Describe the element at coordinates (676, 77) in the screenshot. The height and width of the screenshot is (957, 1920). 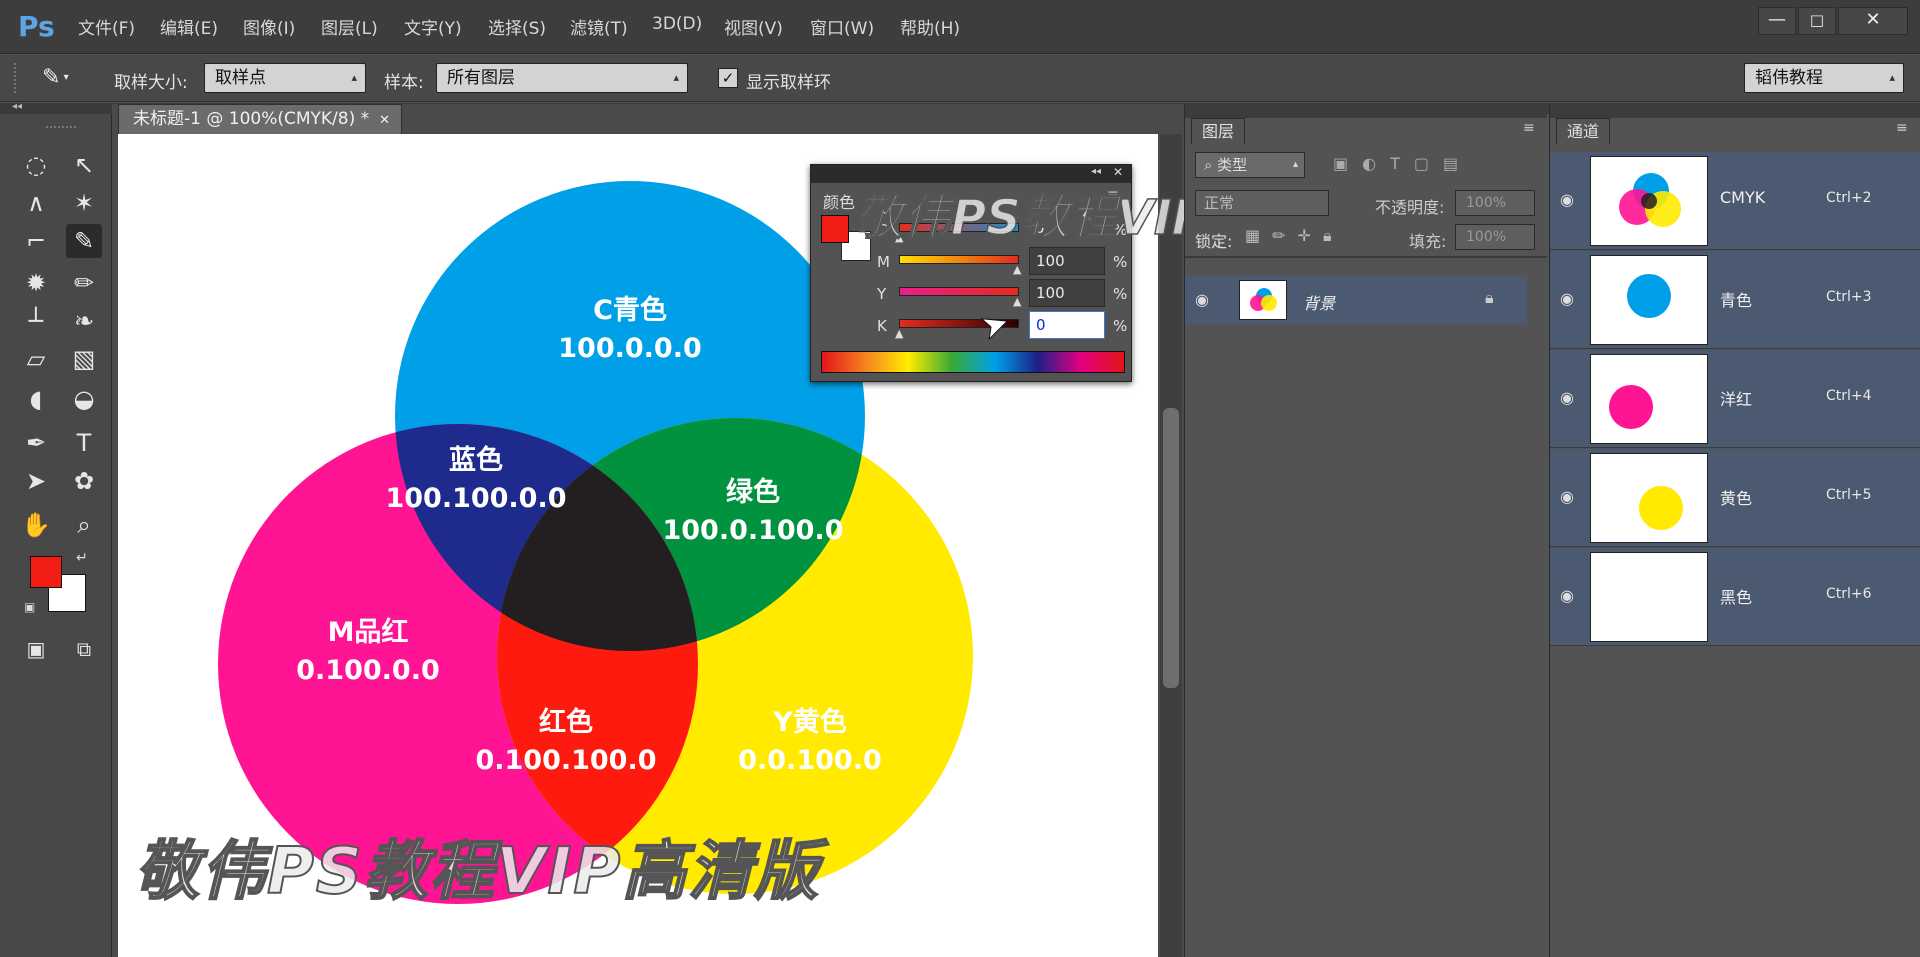
I see `select-arrows-icon: ▴` at that location.